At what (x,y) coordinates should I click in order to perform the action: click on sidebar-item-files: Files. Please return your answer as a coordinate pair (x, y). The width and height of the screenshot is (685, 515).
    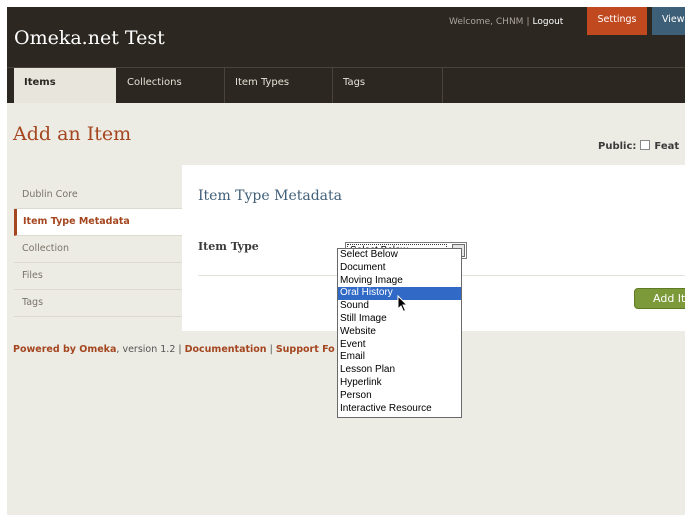
    Looking at the image, I should click on (98, 276).